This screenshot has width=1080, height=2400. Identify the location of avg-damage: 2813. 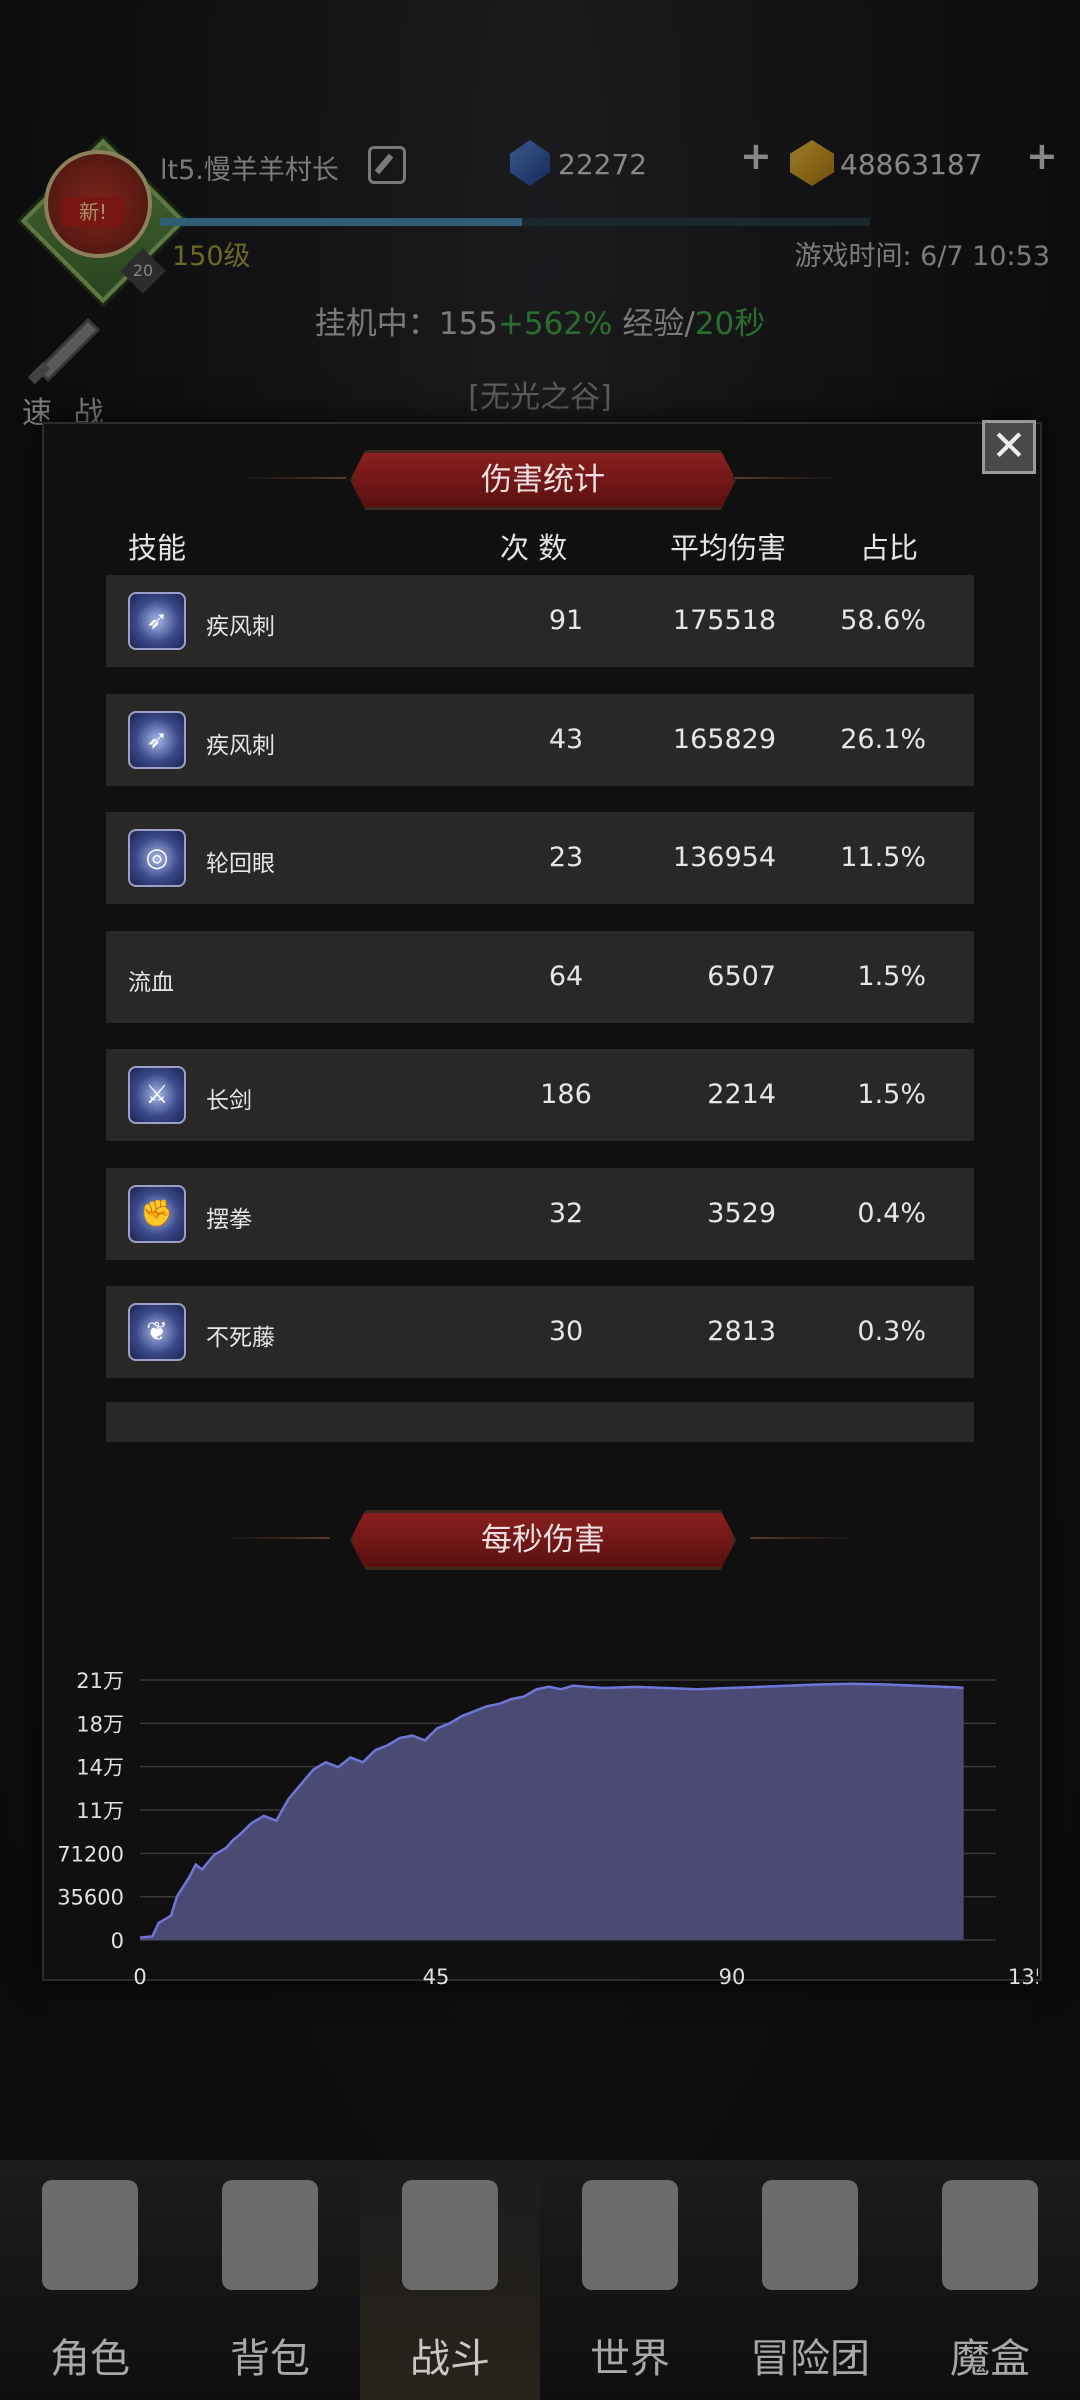
(741, 1331).